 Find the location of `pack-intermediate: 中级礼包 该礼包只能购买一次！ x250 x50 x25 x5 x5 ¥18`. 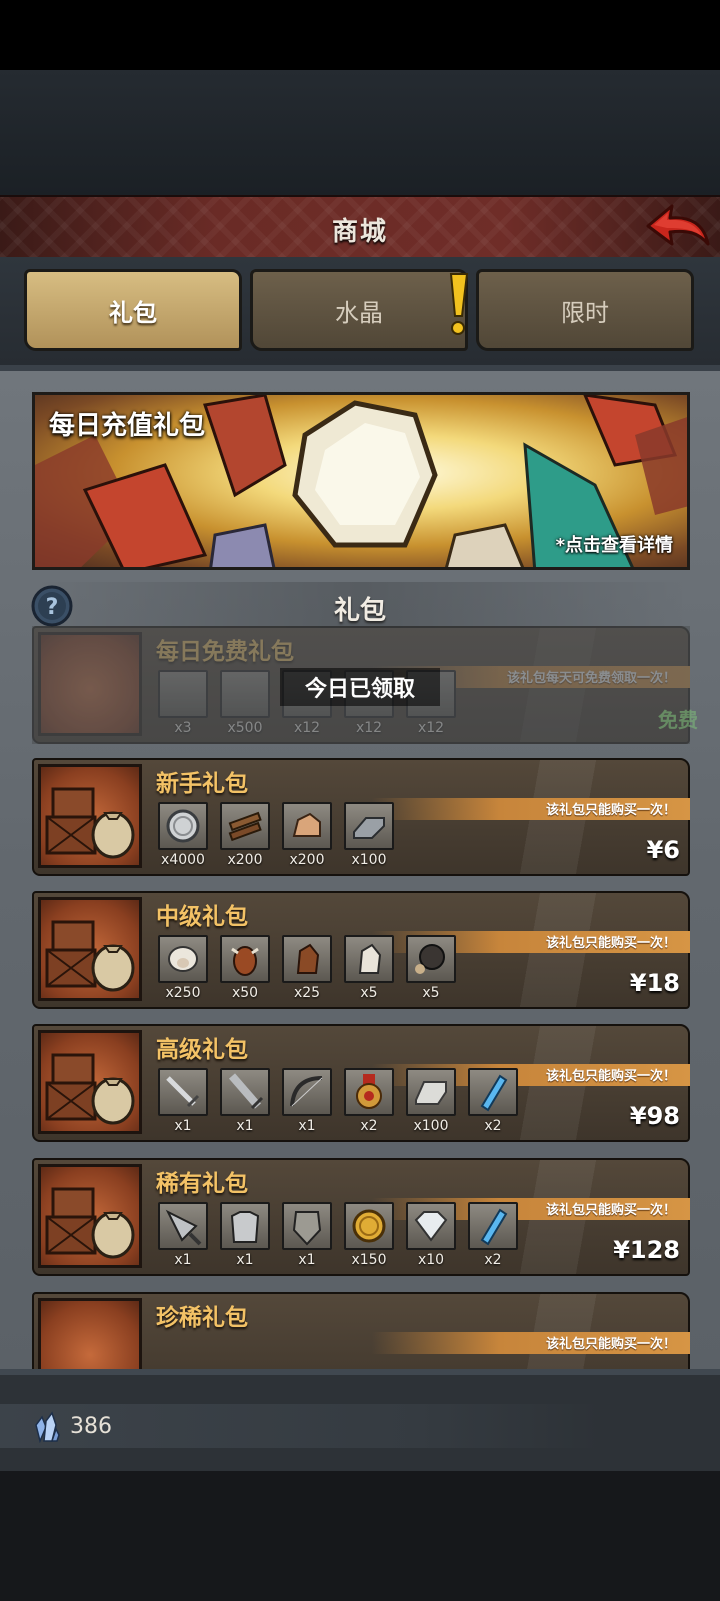

pack-intermediate: 中级礼包 该礼包只能购买一次！ x250 x50 x25 x5 x5 ¥18 is located at coordinates (361, 950).